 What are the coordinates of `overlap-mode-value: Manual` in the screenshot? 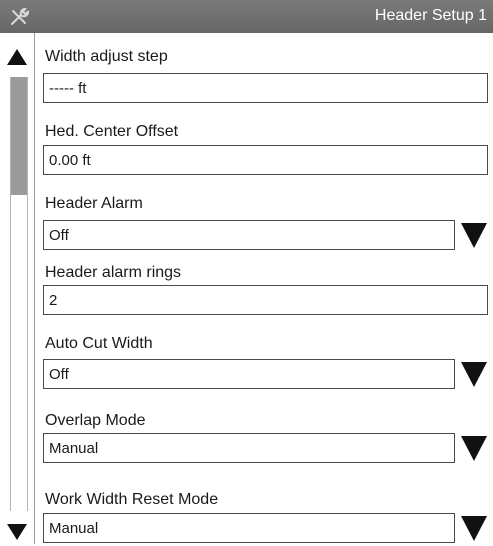 It's located at (74, 448).